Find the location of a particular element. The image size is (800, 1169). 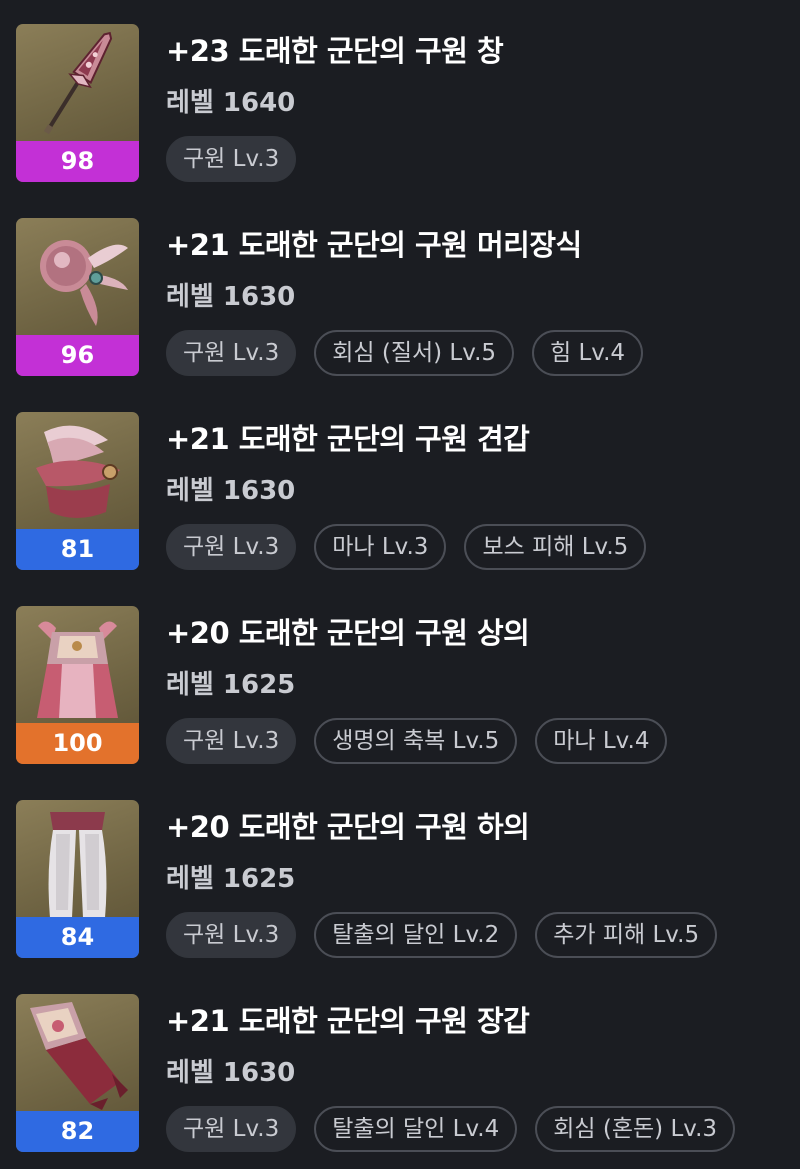

engraving-tag: 회심 (질서) Lv.5 is located at coordinates (414, 353).